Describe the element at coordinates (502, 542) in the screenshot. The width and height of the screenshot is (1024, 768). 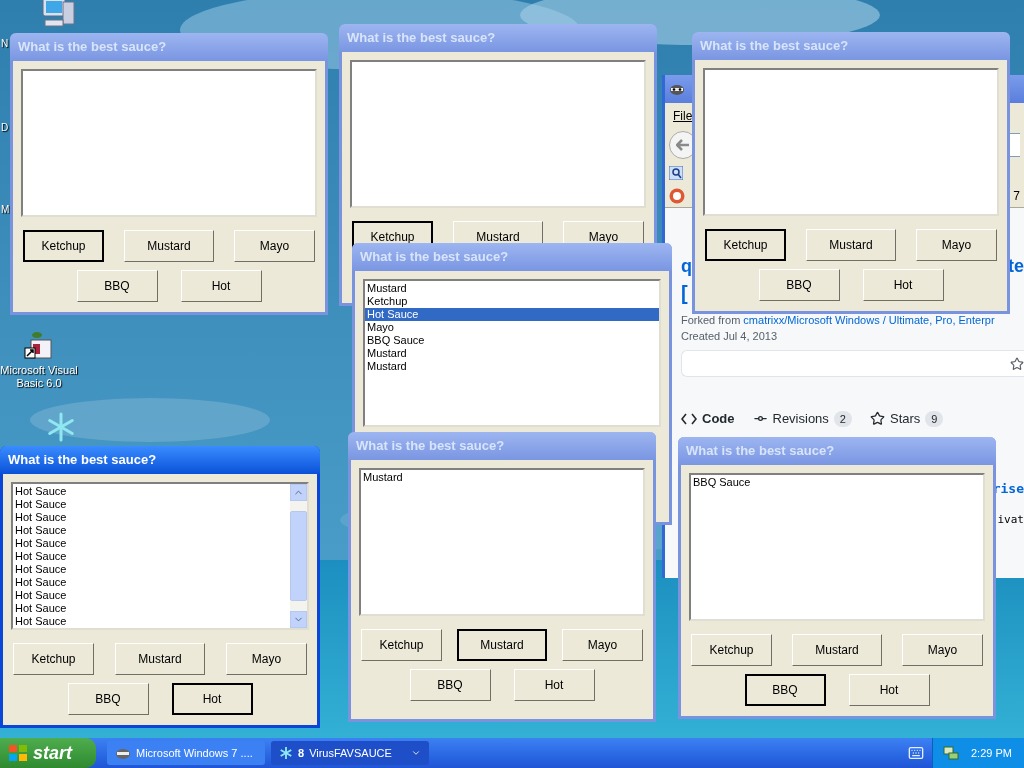
I see `list-box: Mustard` at that location.